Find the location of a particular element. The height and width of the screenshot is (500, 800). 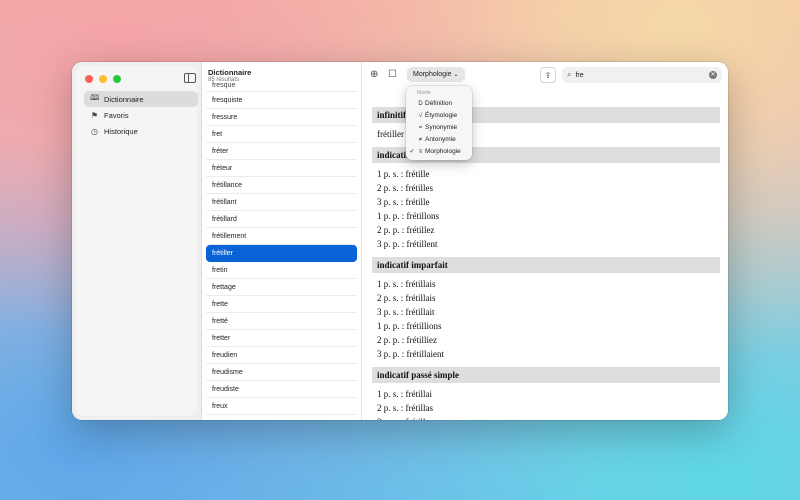

sidebar-item-label: Dictionnaire is located at coordinates (124, 99).